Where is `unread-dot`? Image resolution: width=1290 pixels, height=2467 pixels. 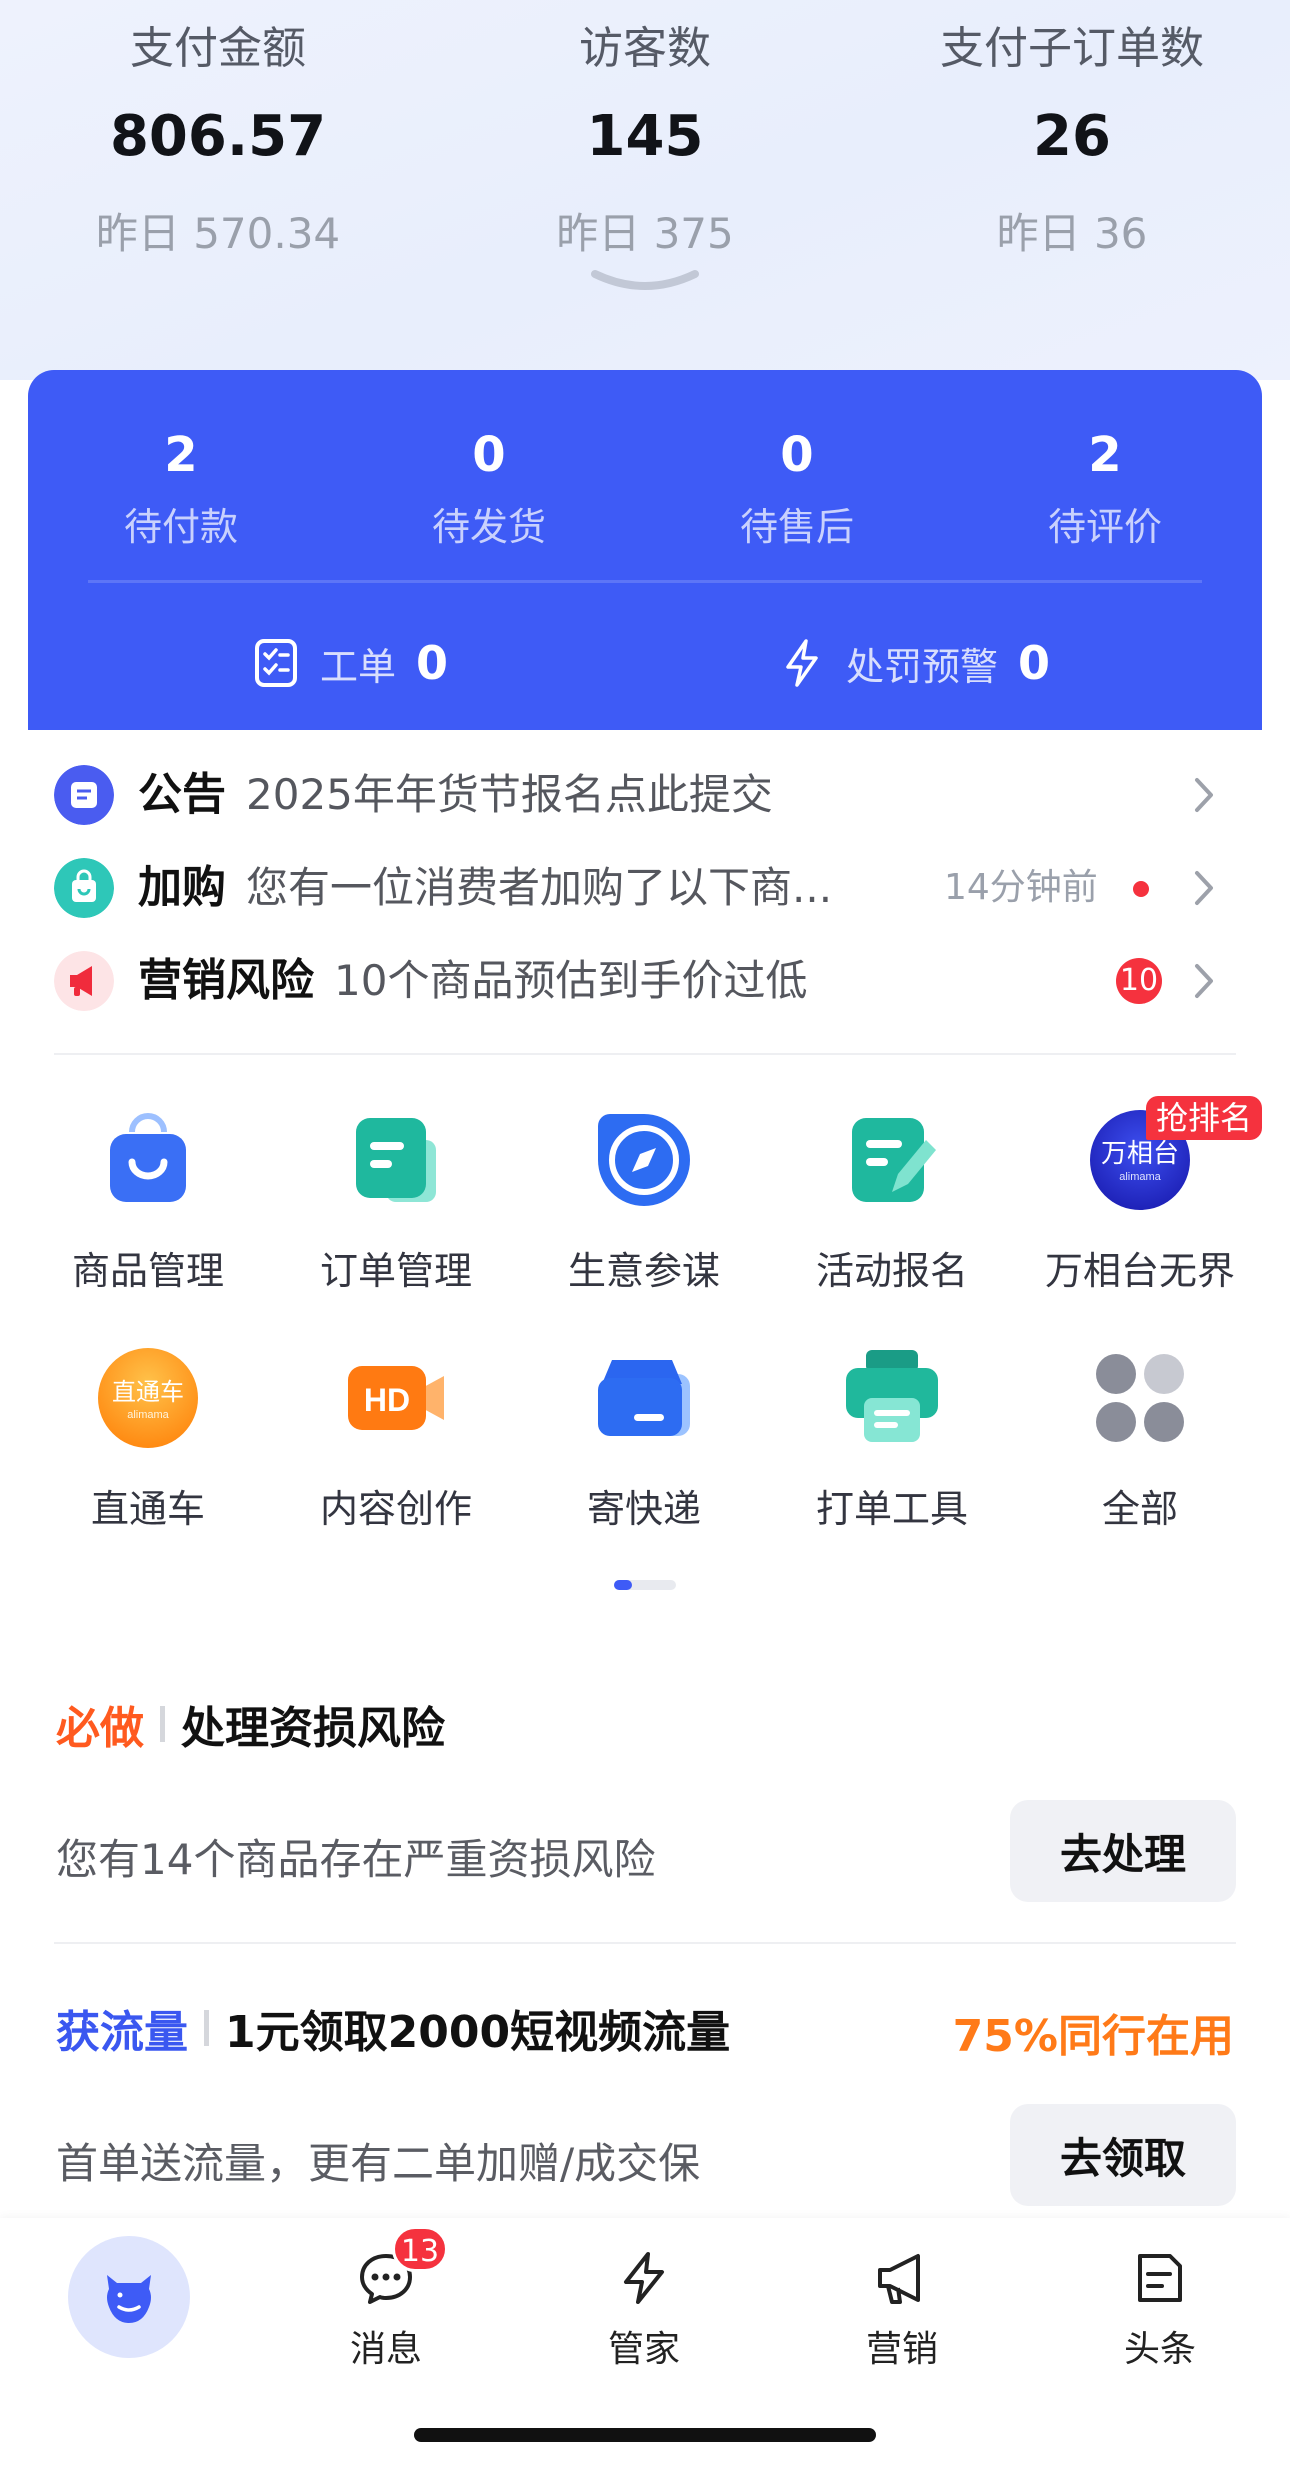 unread-dot is located at coordinates (1141, 889).